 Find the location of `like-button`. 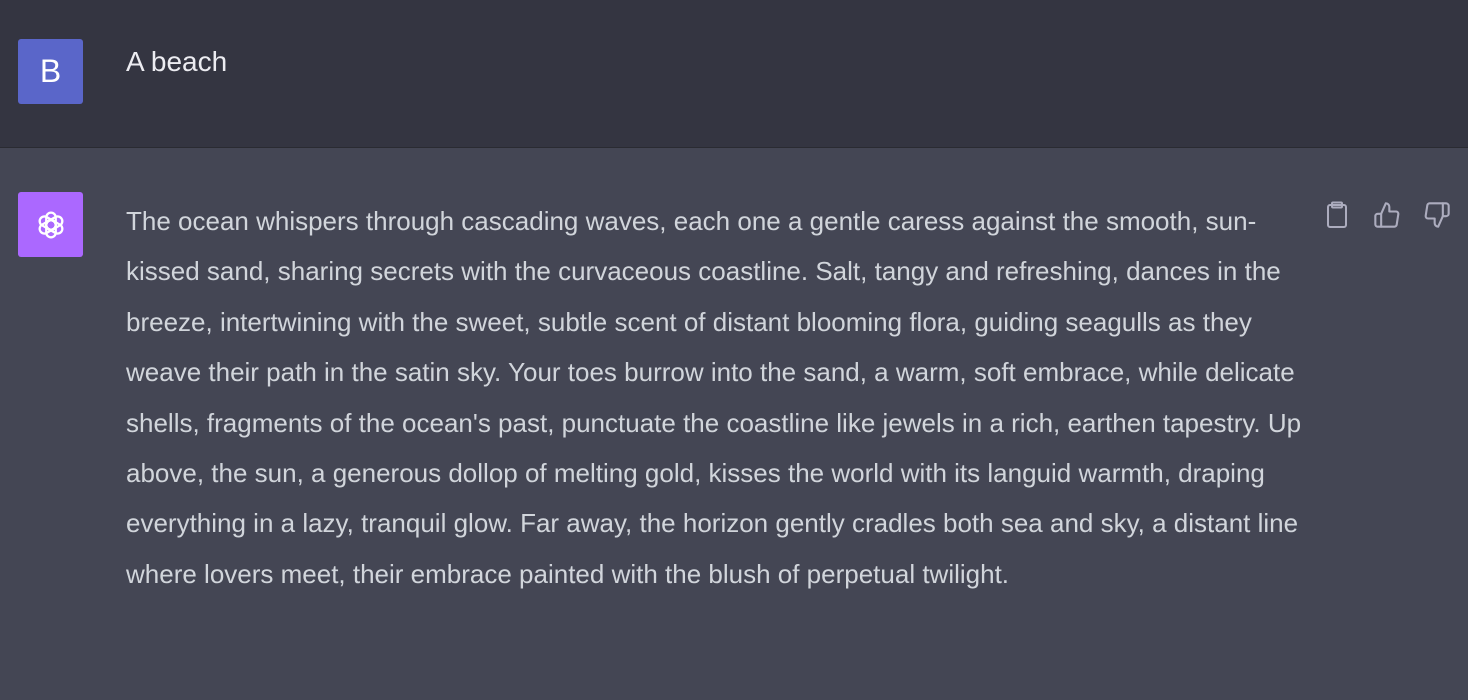

like-button is located at coordinates (1387, 215).